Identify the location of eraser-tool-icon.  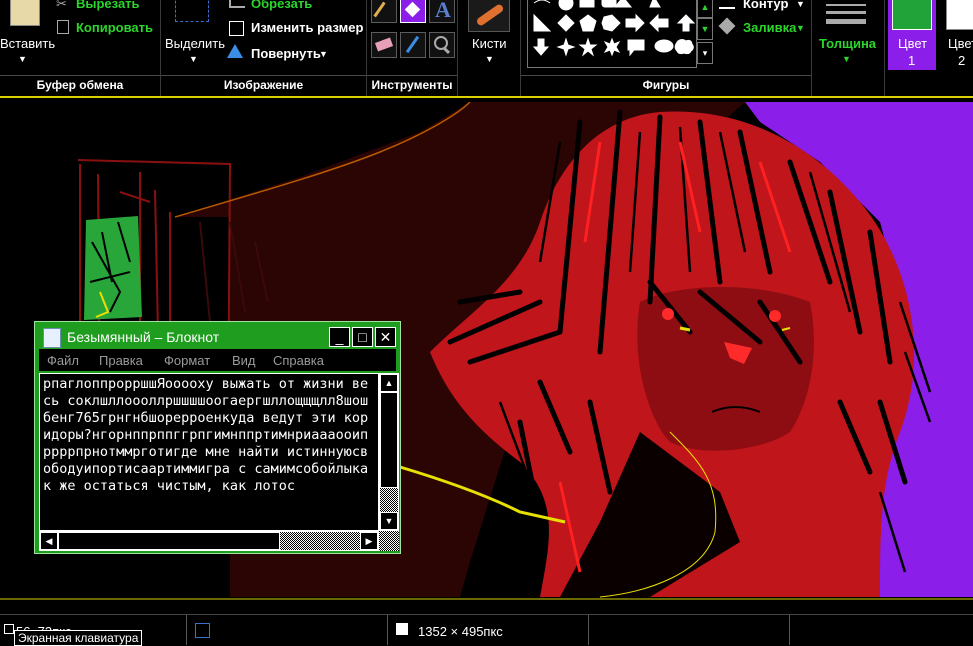
(384, 45).